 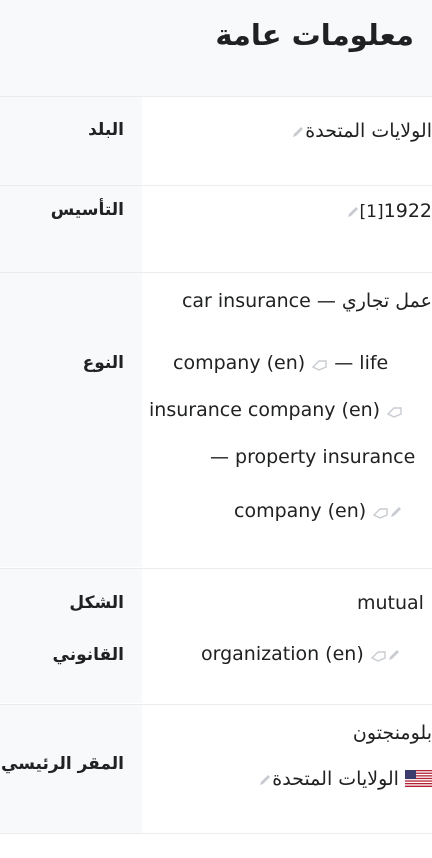 I want to click on legal-form-line-1: mutual, so click(x=390, y=603).